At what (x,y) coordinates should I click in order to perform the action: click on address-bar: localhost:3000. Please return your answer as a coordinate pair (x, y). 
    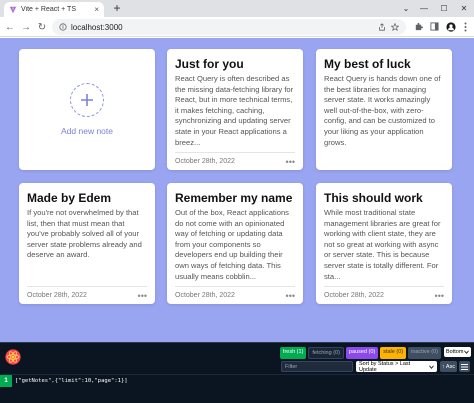
    Looking at the image, I should click on (229, 27).